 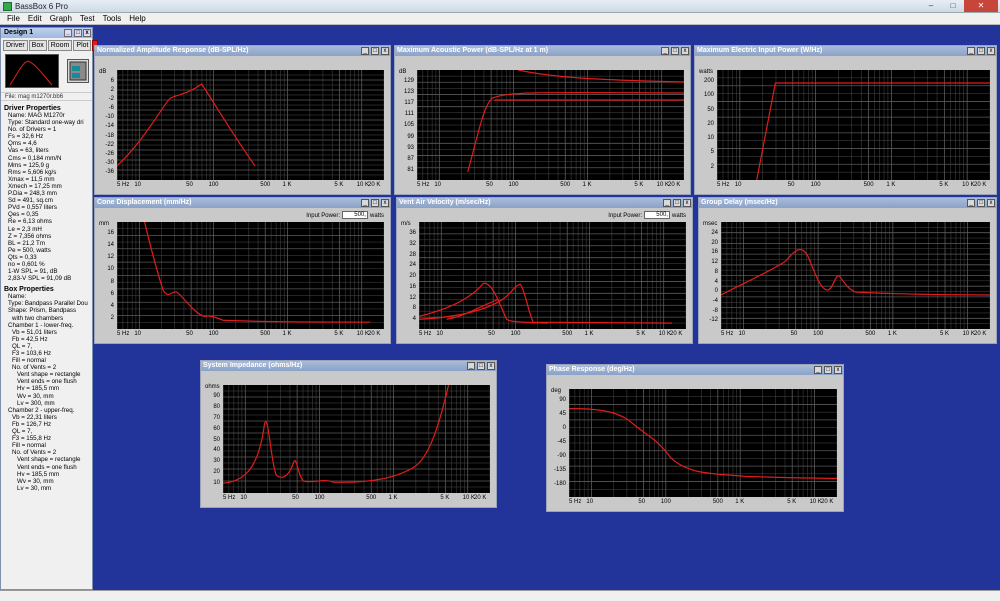 I want to click on x-tick-label: 20 K, so click(x=374, y=334).